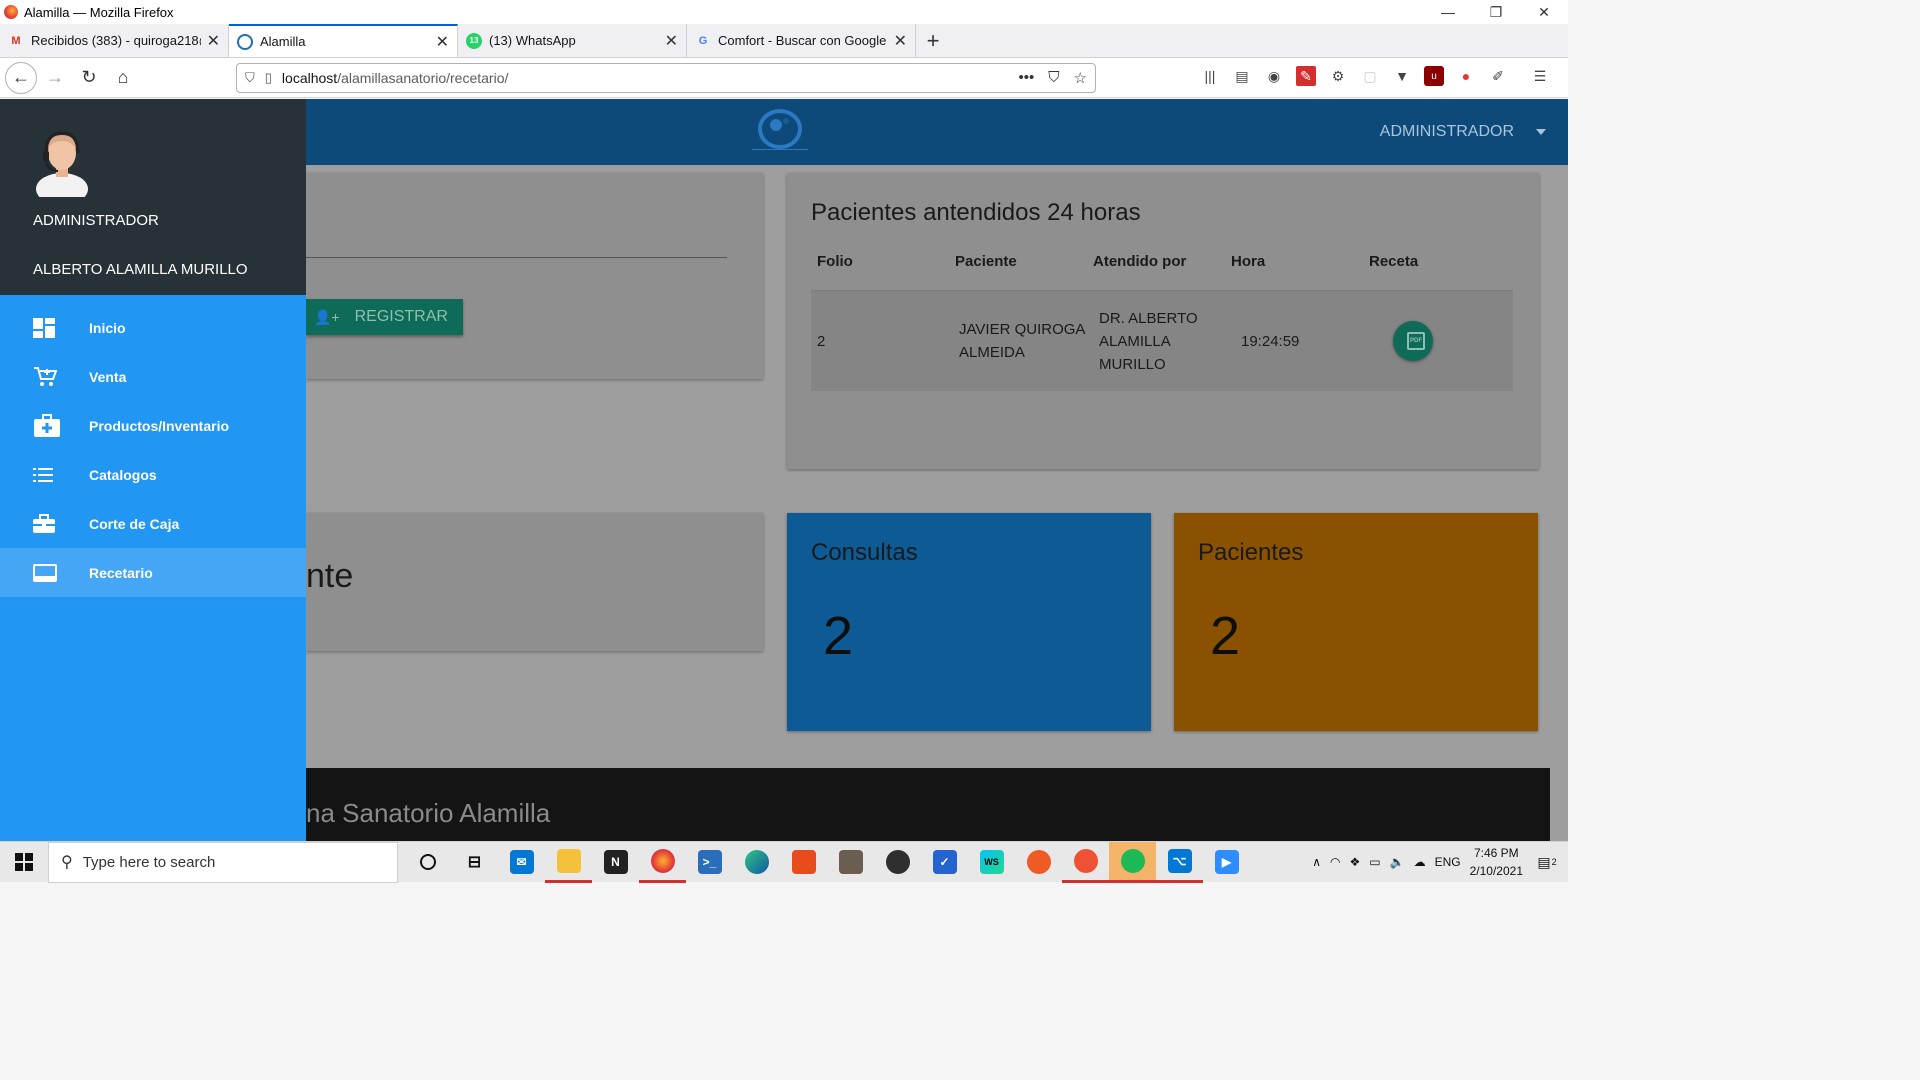  Describe the element at coordinates (55, 78) in the screenshot. I see `forward-button: →` at that location.